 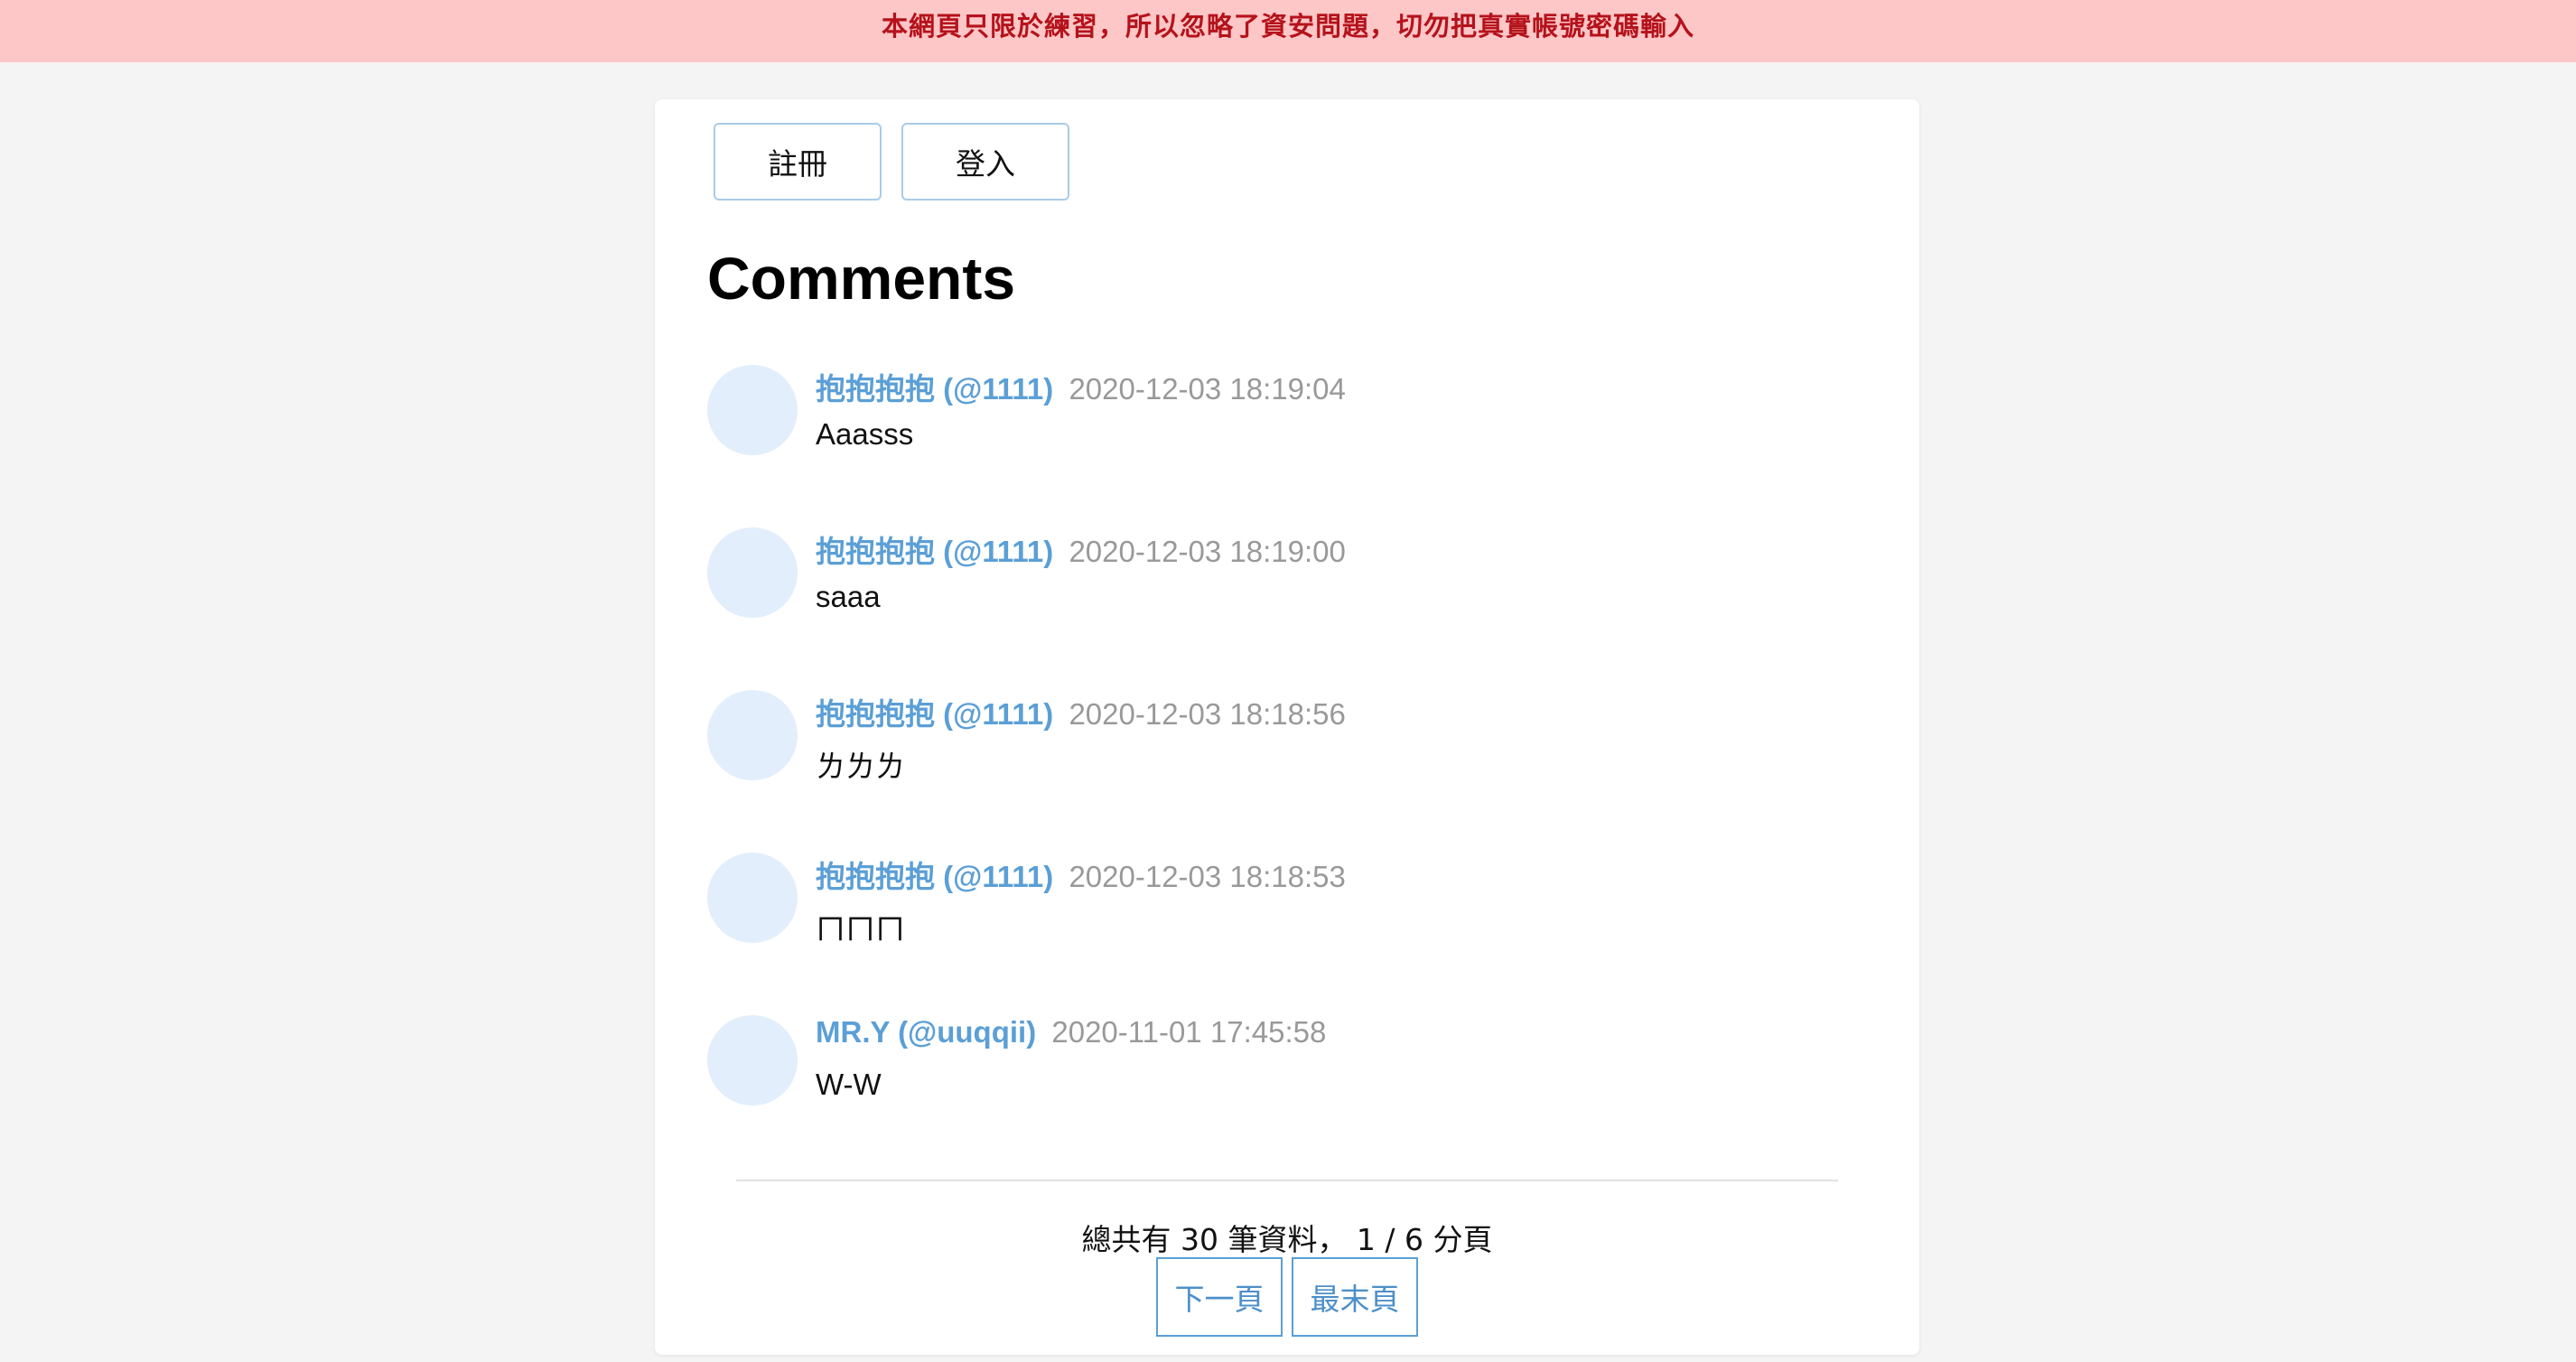 What do you see at coordinates (1285, 359) in the screenshot?
I see `comment-item: 抱抱抱抱 (@1111) 2020-12-03 18:19:04 Aaasss` at bounding box center [1285, 359].